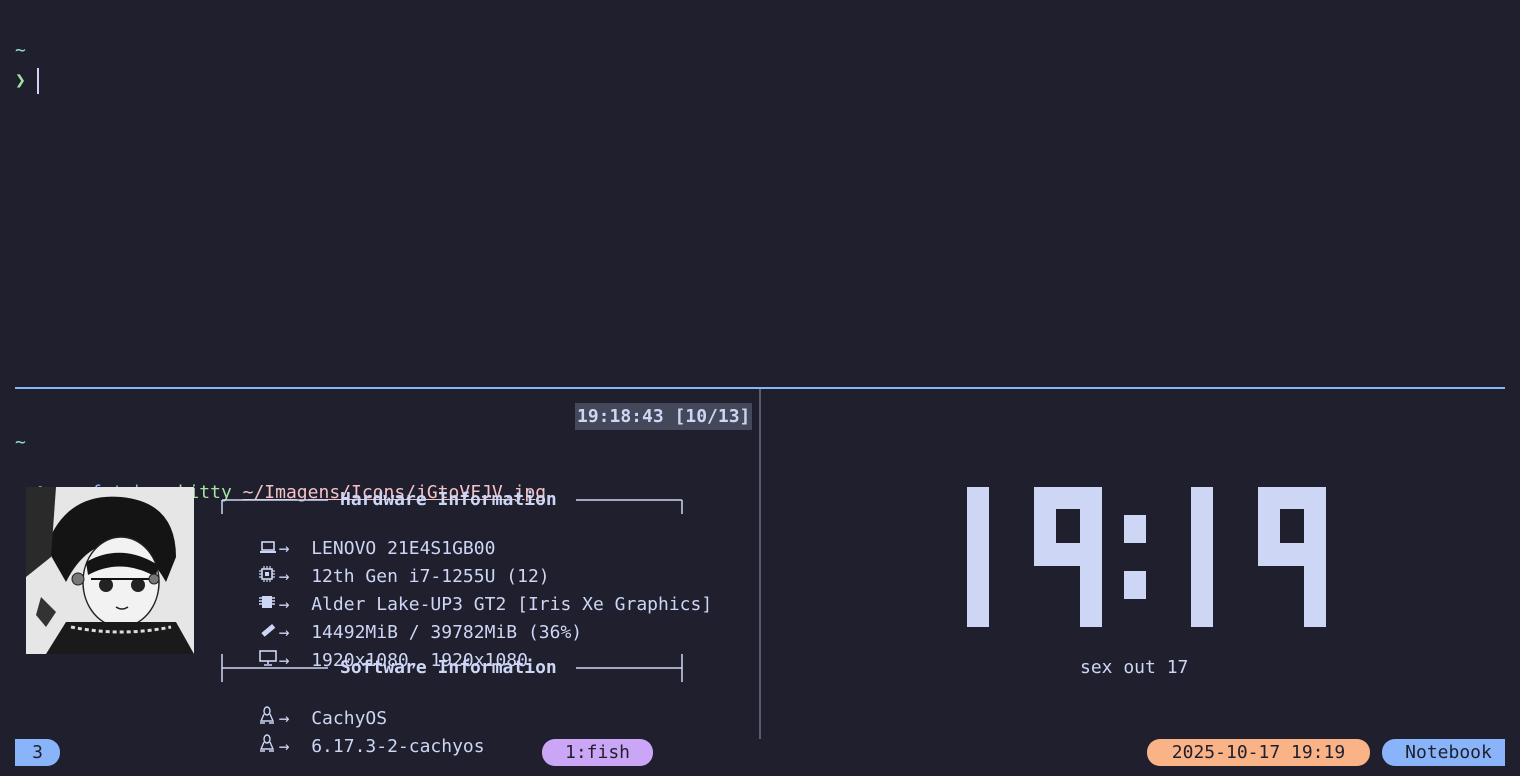 Image resolution: width=1520 pixels, height=776 pixels. Describe the element at coordinates (1258, 752) in the screenshot. I see `datetime-badge: 2025-10-17 19:19` at that location.